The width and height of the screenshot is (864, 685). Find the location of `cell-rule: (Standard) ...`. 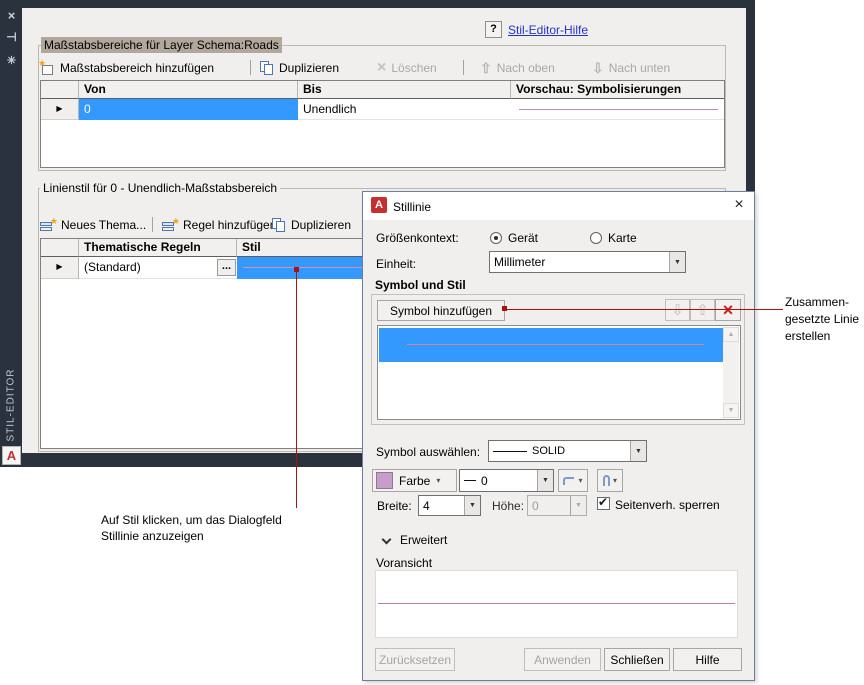

cell-rule: (Standard) ... is located at coordinates (158, 268).